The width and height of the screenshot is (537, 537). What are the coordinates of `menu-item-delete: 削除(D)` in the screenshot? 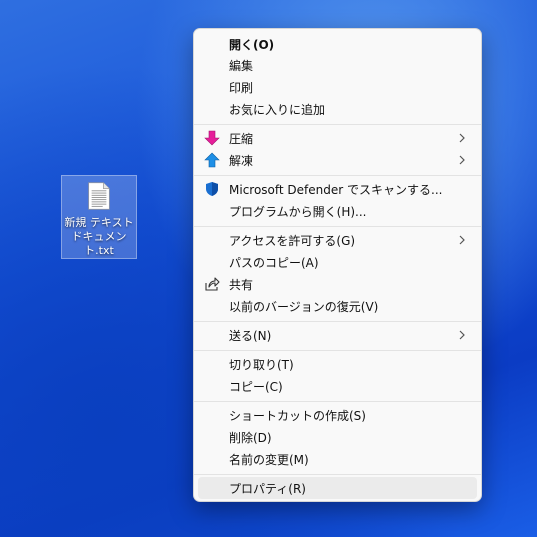 It's located at (337, 437).